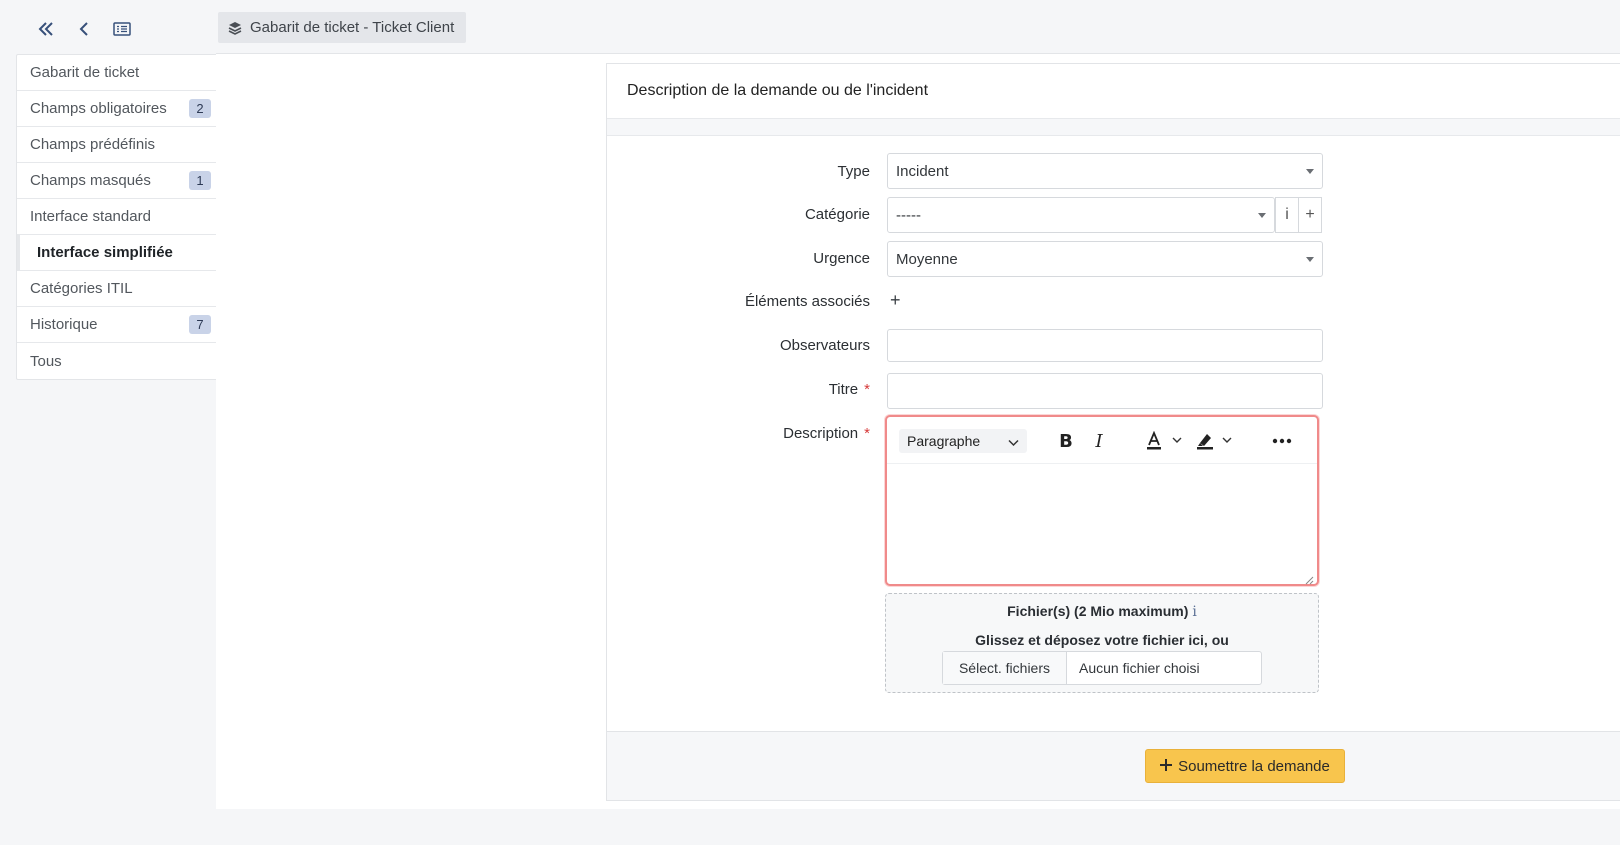 This screenshot has width=1620, height=845. What do you see at coordinates (1194, 612) in the screenshot?
I see `upload-info-icon: i` at bounding box center [1194, 612].